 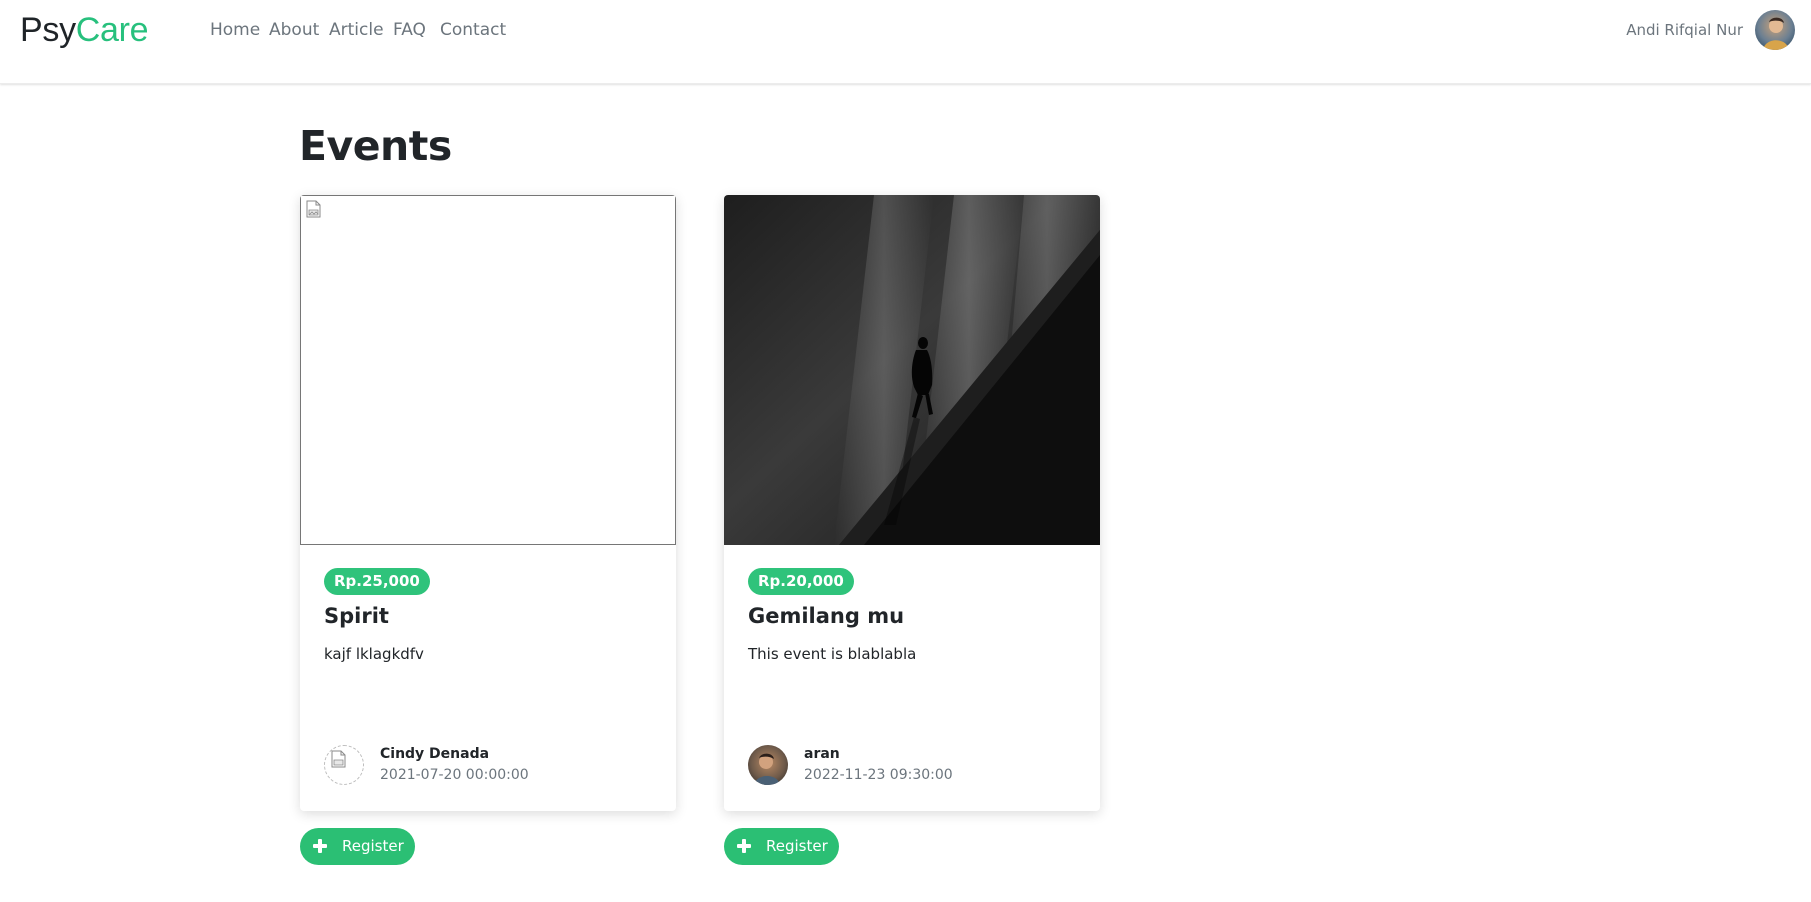 I want to click on event-title: Gemilang mu, so click(x=826, y=616).